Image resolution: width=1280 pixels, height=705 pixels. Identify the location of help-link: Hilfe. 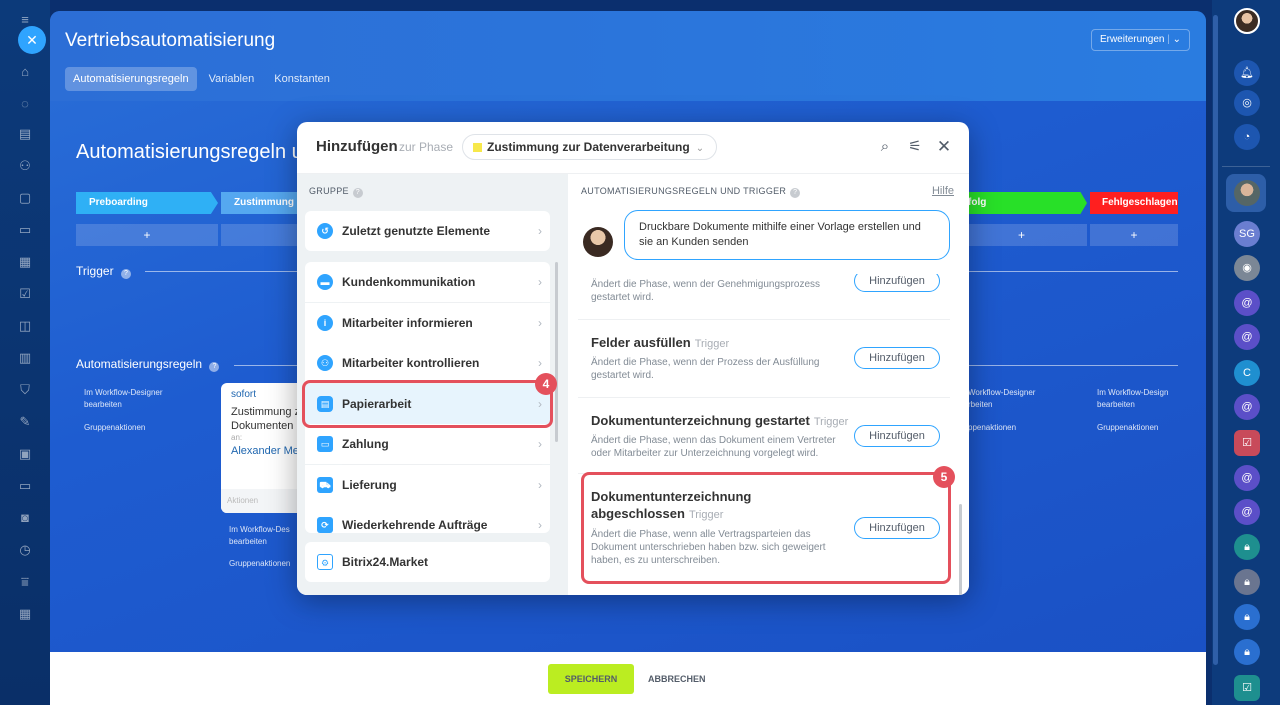
(943, 191).